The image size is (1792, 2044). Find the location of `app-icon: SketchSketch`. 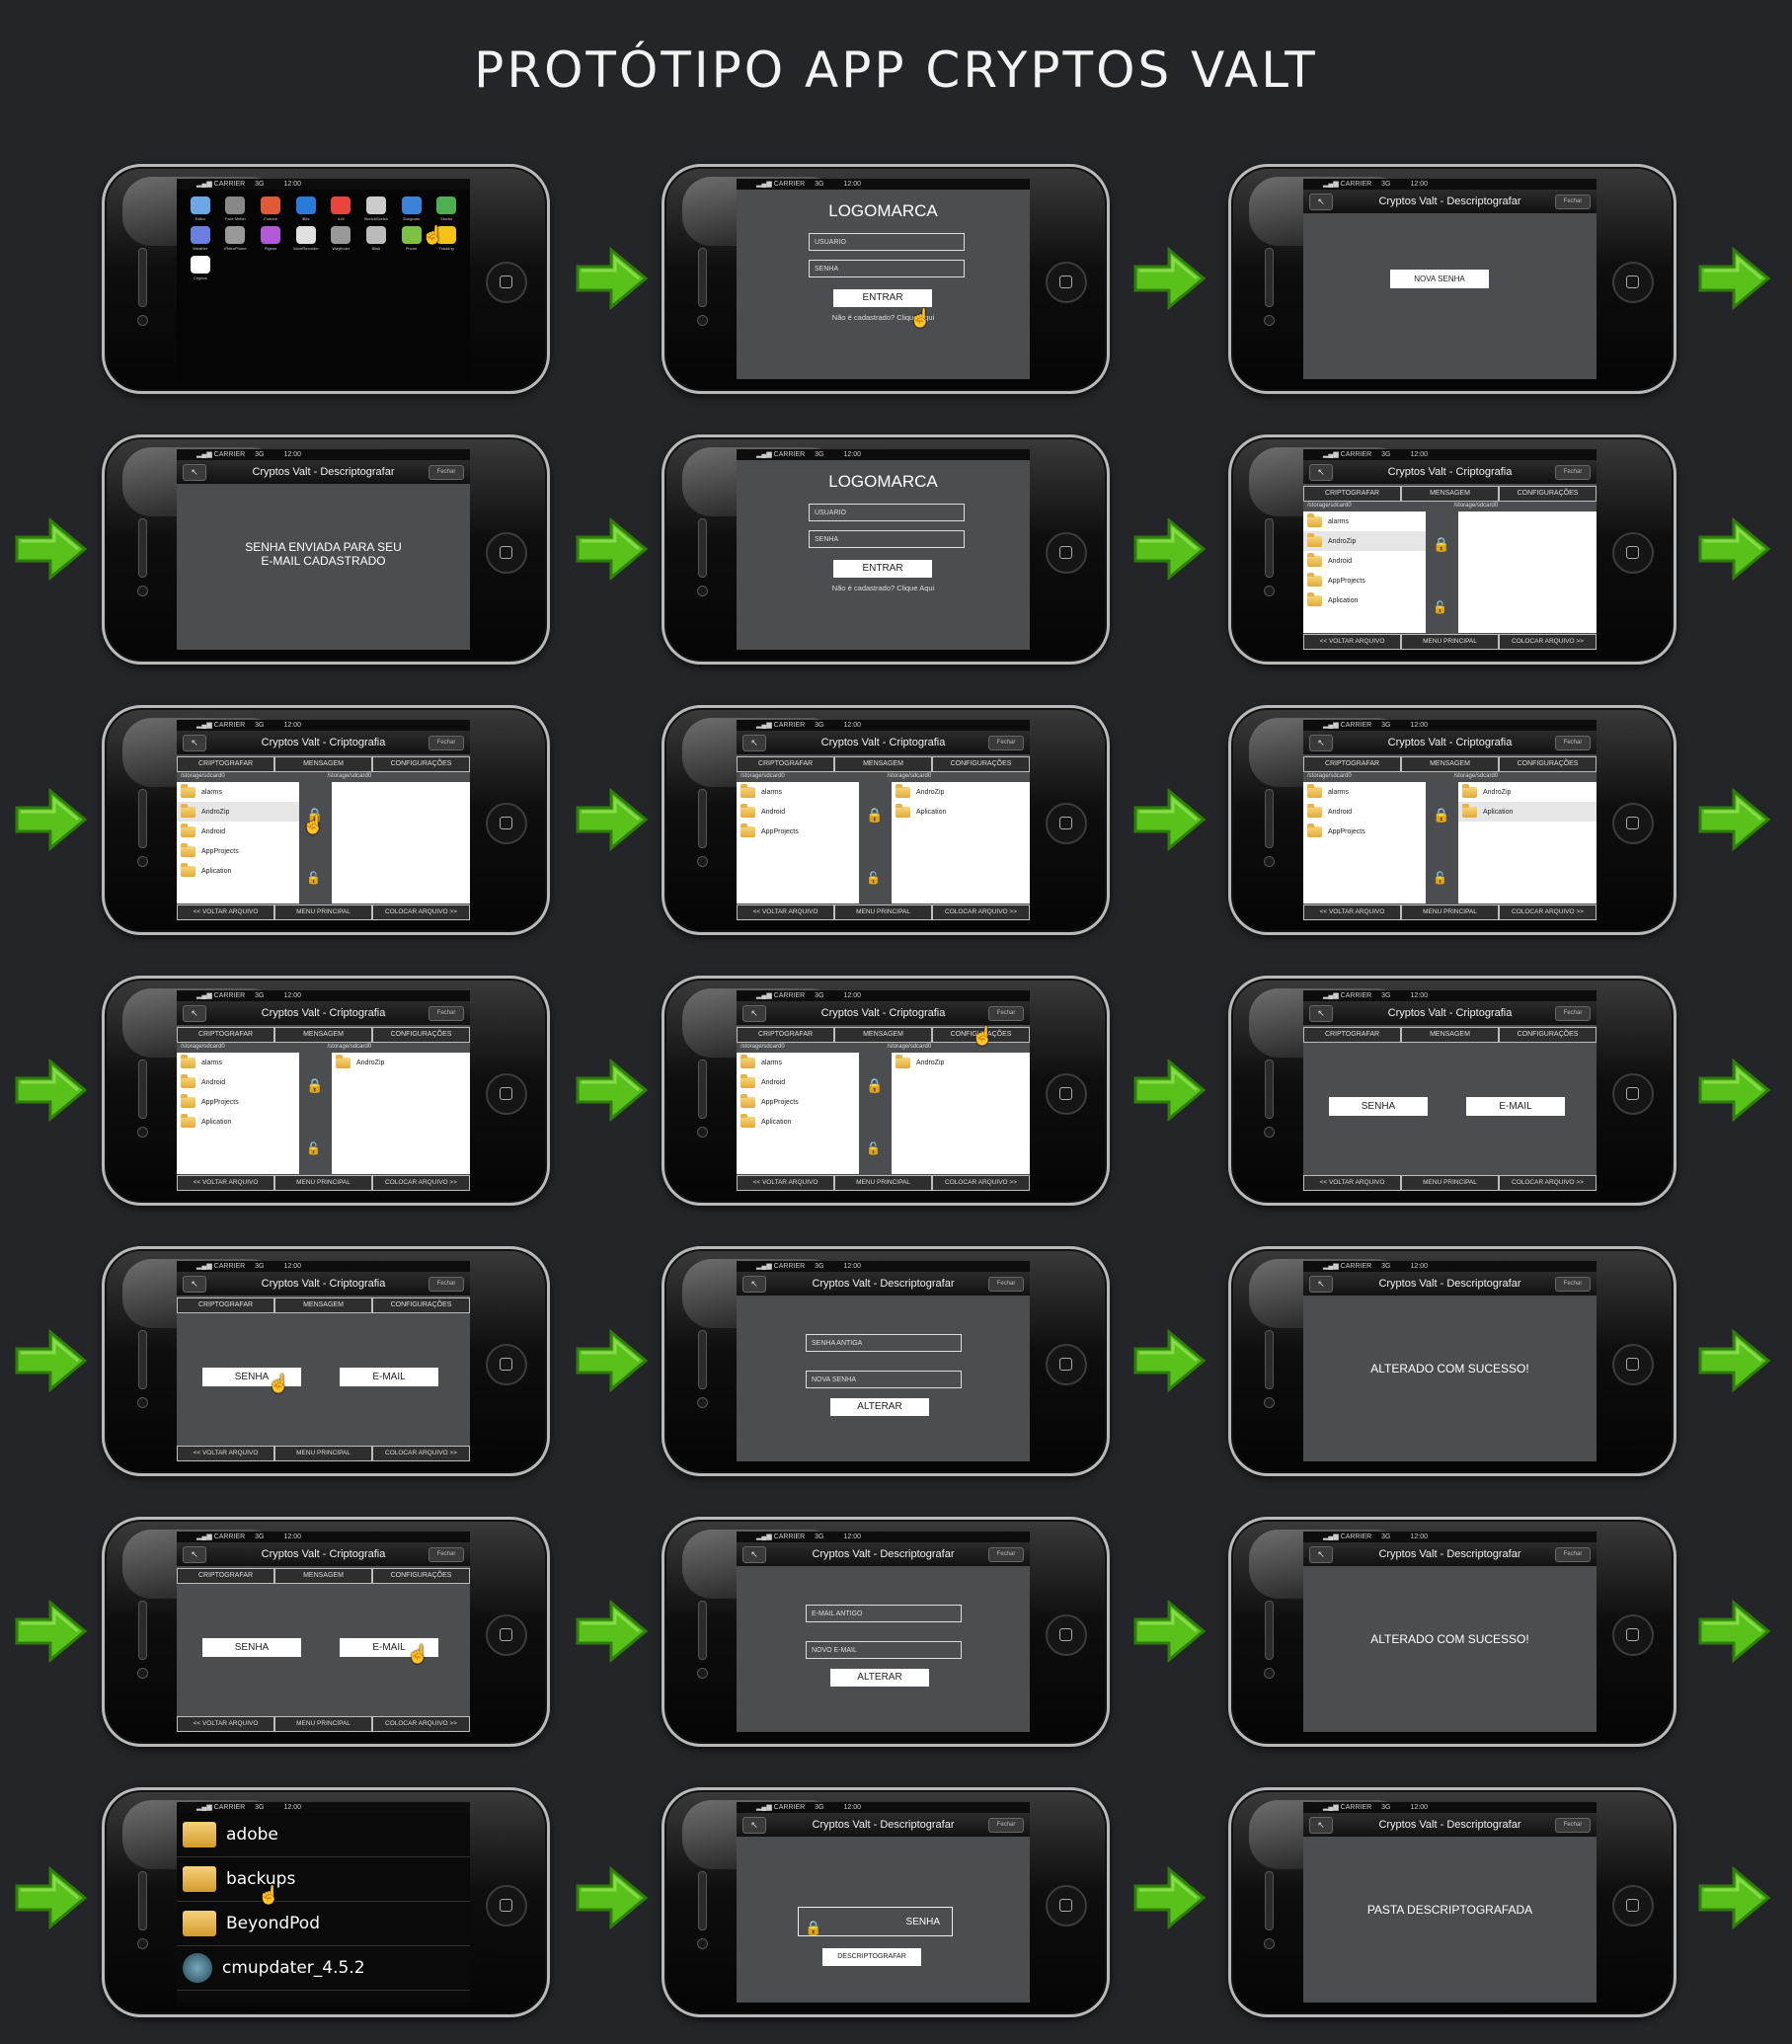

app-icon: SketchSketch is located at coordinates (376, 209).